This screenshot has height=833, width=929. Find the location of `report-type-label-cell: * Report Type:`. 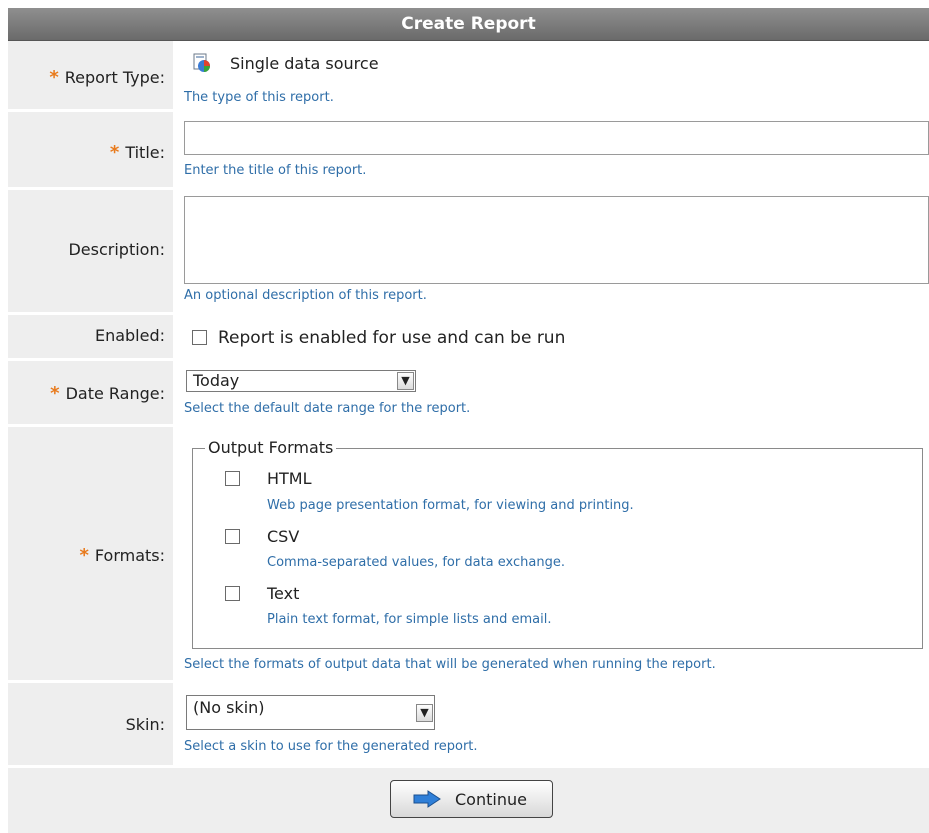

report-type-label-cell: * Report Type: is located at coordinates (92, 75).